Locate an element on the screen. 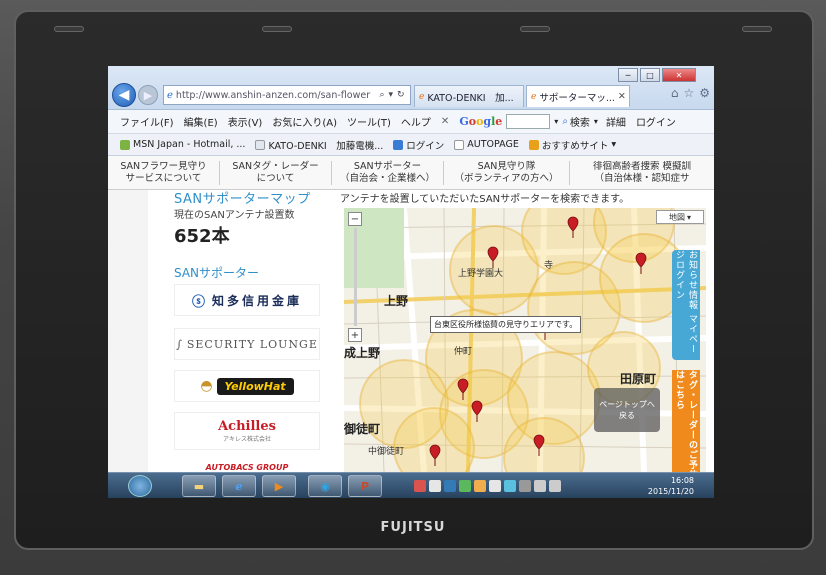  favorites-item-autopage: AUTOPAGE is located at coordinates (486, 144).